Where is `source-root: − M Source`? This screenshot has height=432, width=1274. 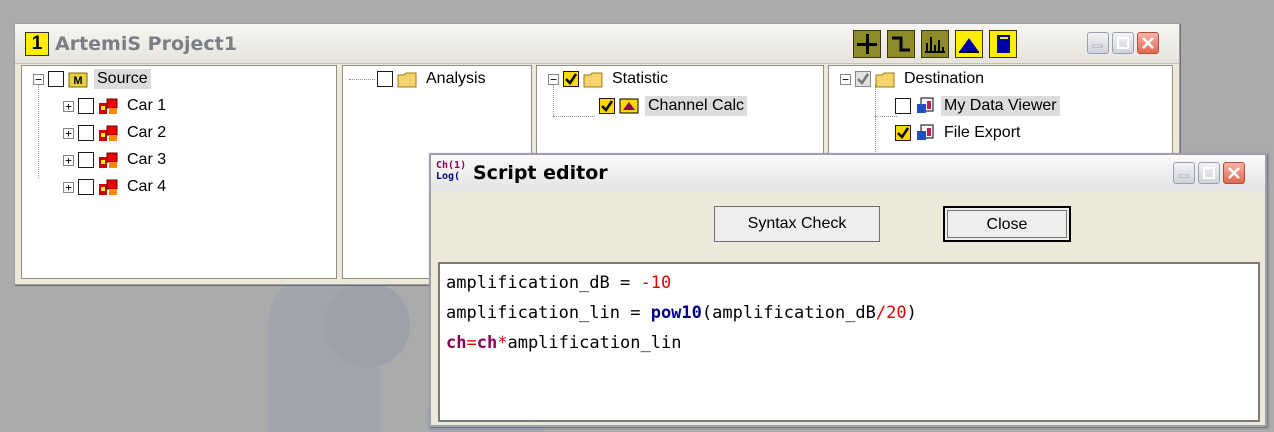
source-root: − M Source is located at coordinates (92, 79).